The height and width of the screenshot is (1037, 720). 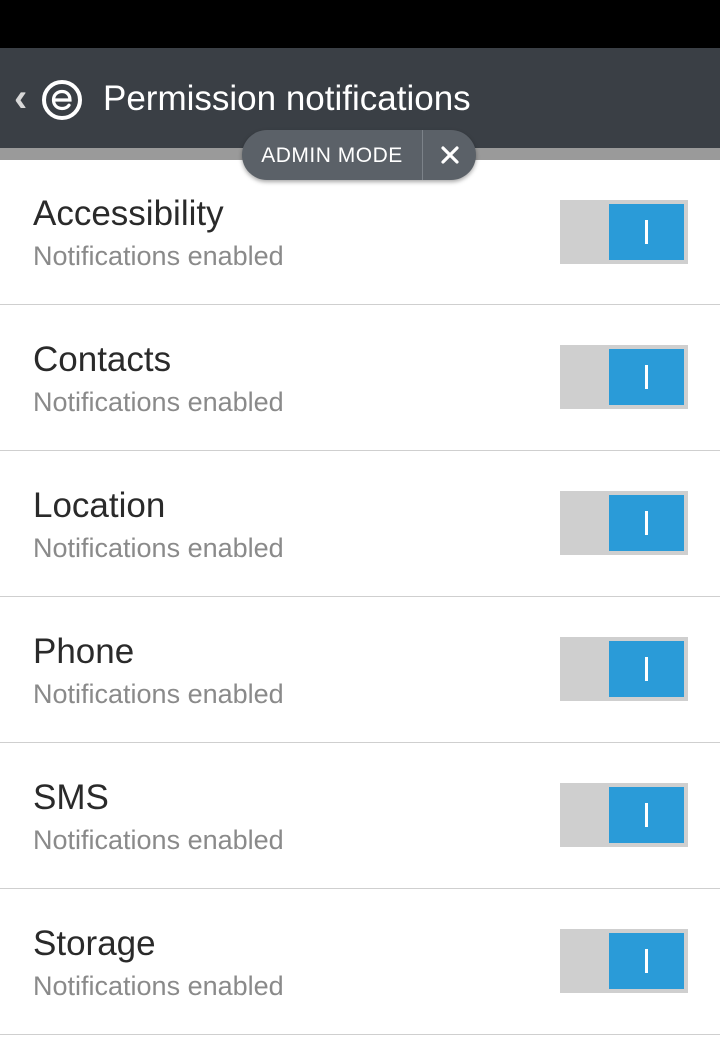 I want to click on permission-title: Phone, so click(x=84, y=651).